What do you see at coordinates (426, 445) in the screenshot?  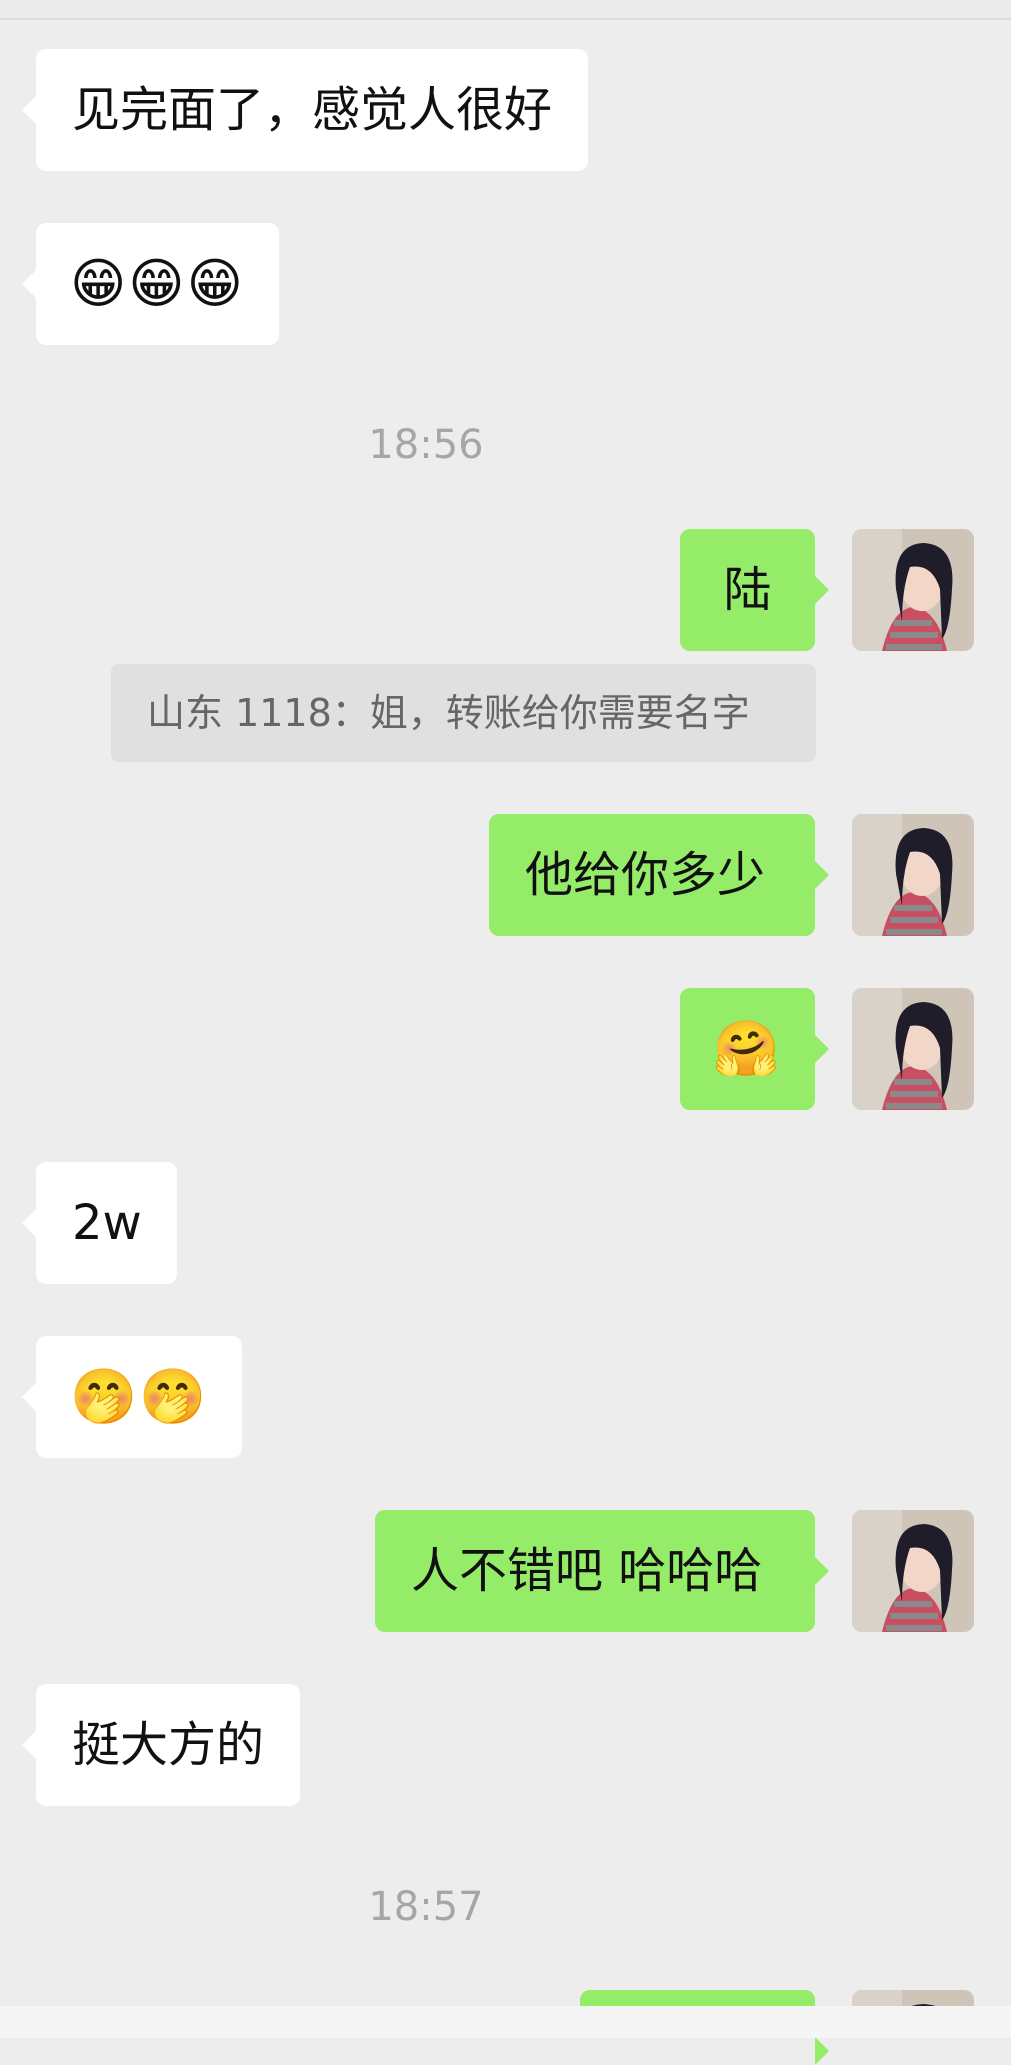 I see `timestamp: 18:56` at bounding box center [426, 445].